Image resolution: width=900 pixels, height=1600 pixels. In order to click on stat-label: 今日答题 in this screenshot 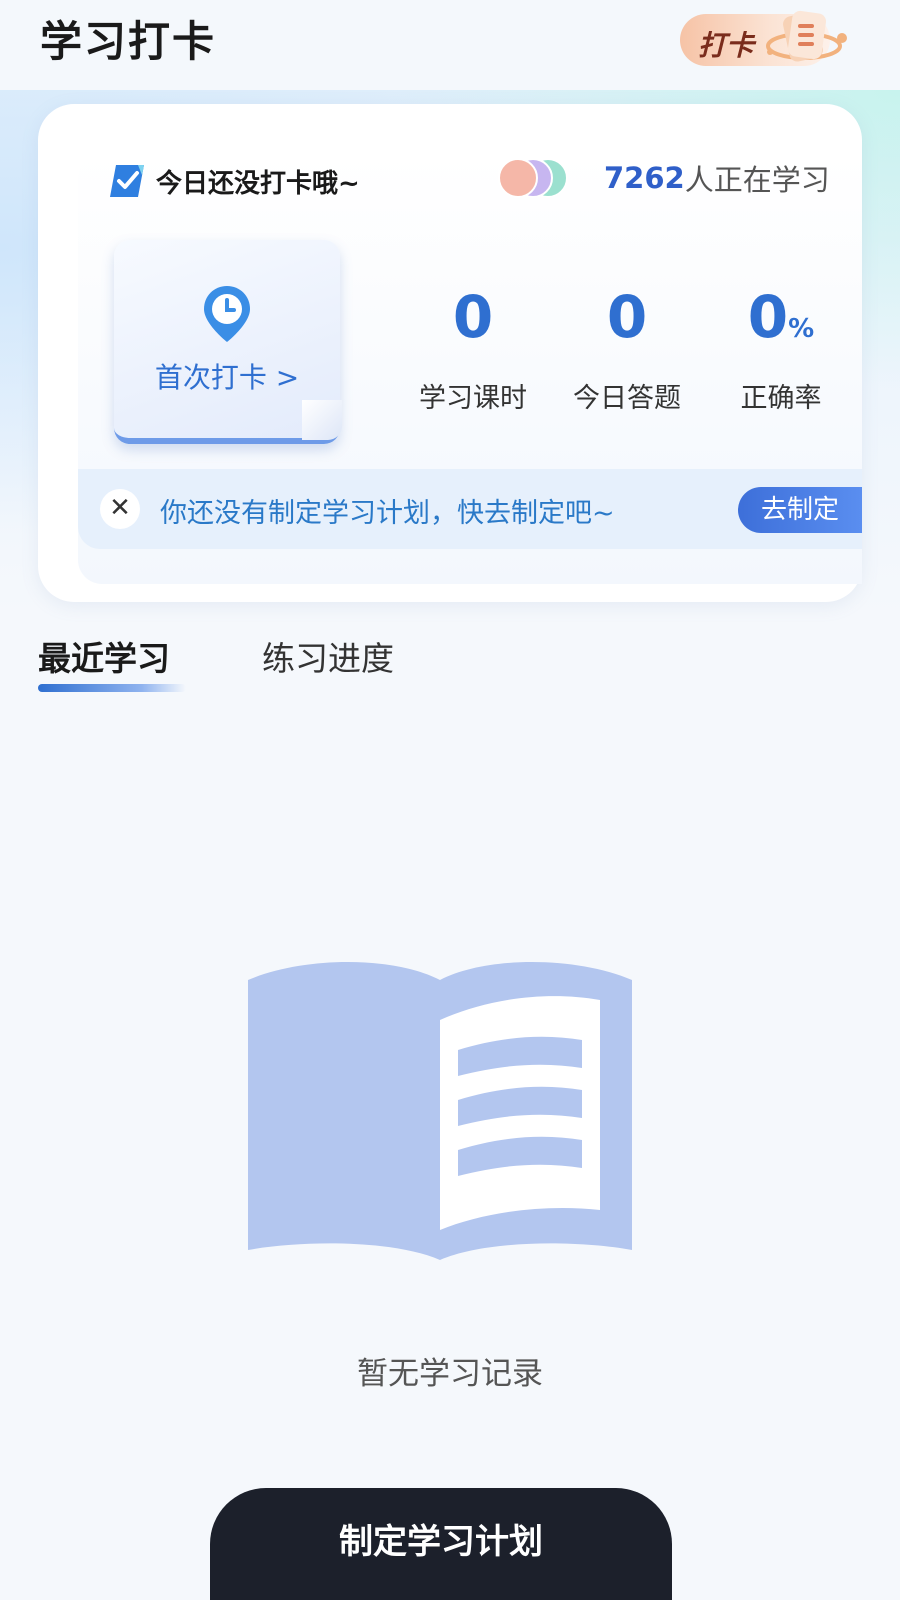, I will do `click(627, 398)`.